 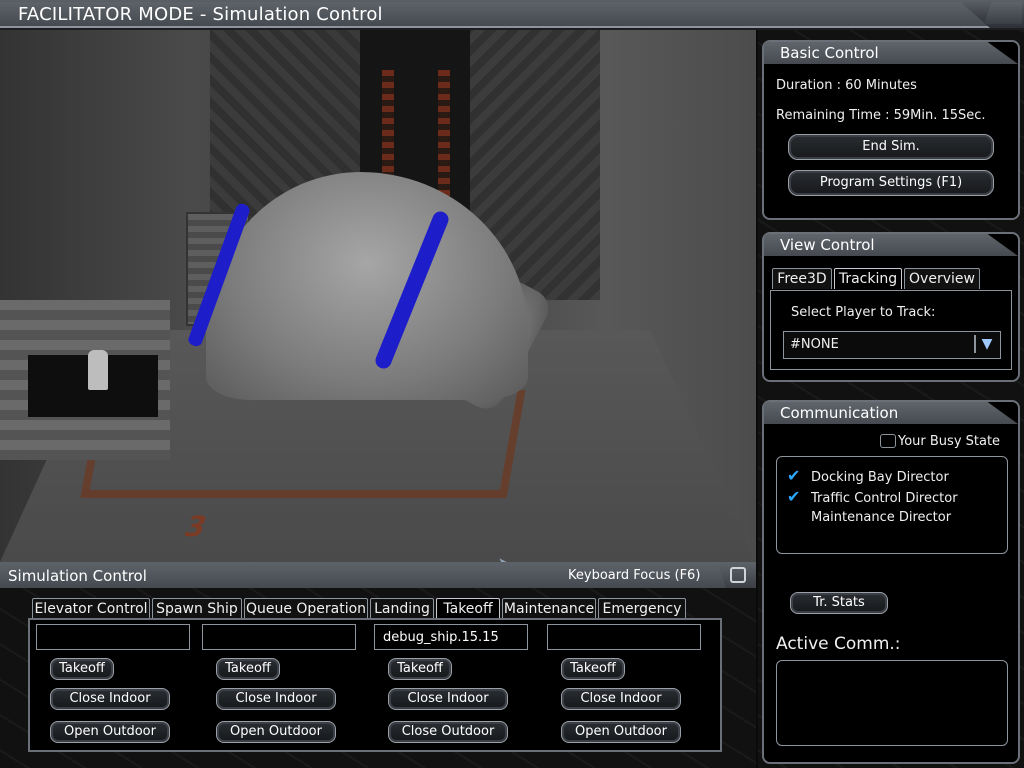 I want to click on basic-control-title: Basic Control, so click(x=891, y=53).